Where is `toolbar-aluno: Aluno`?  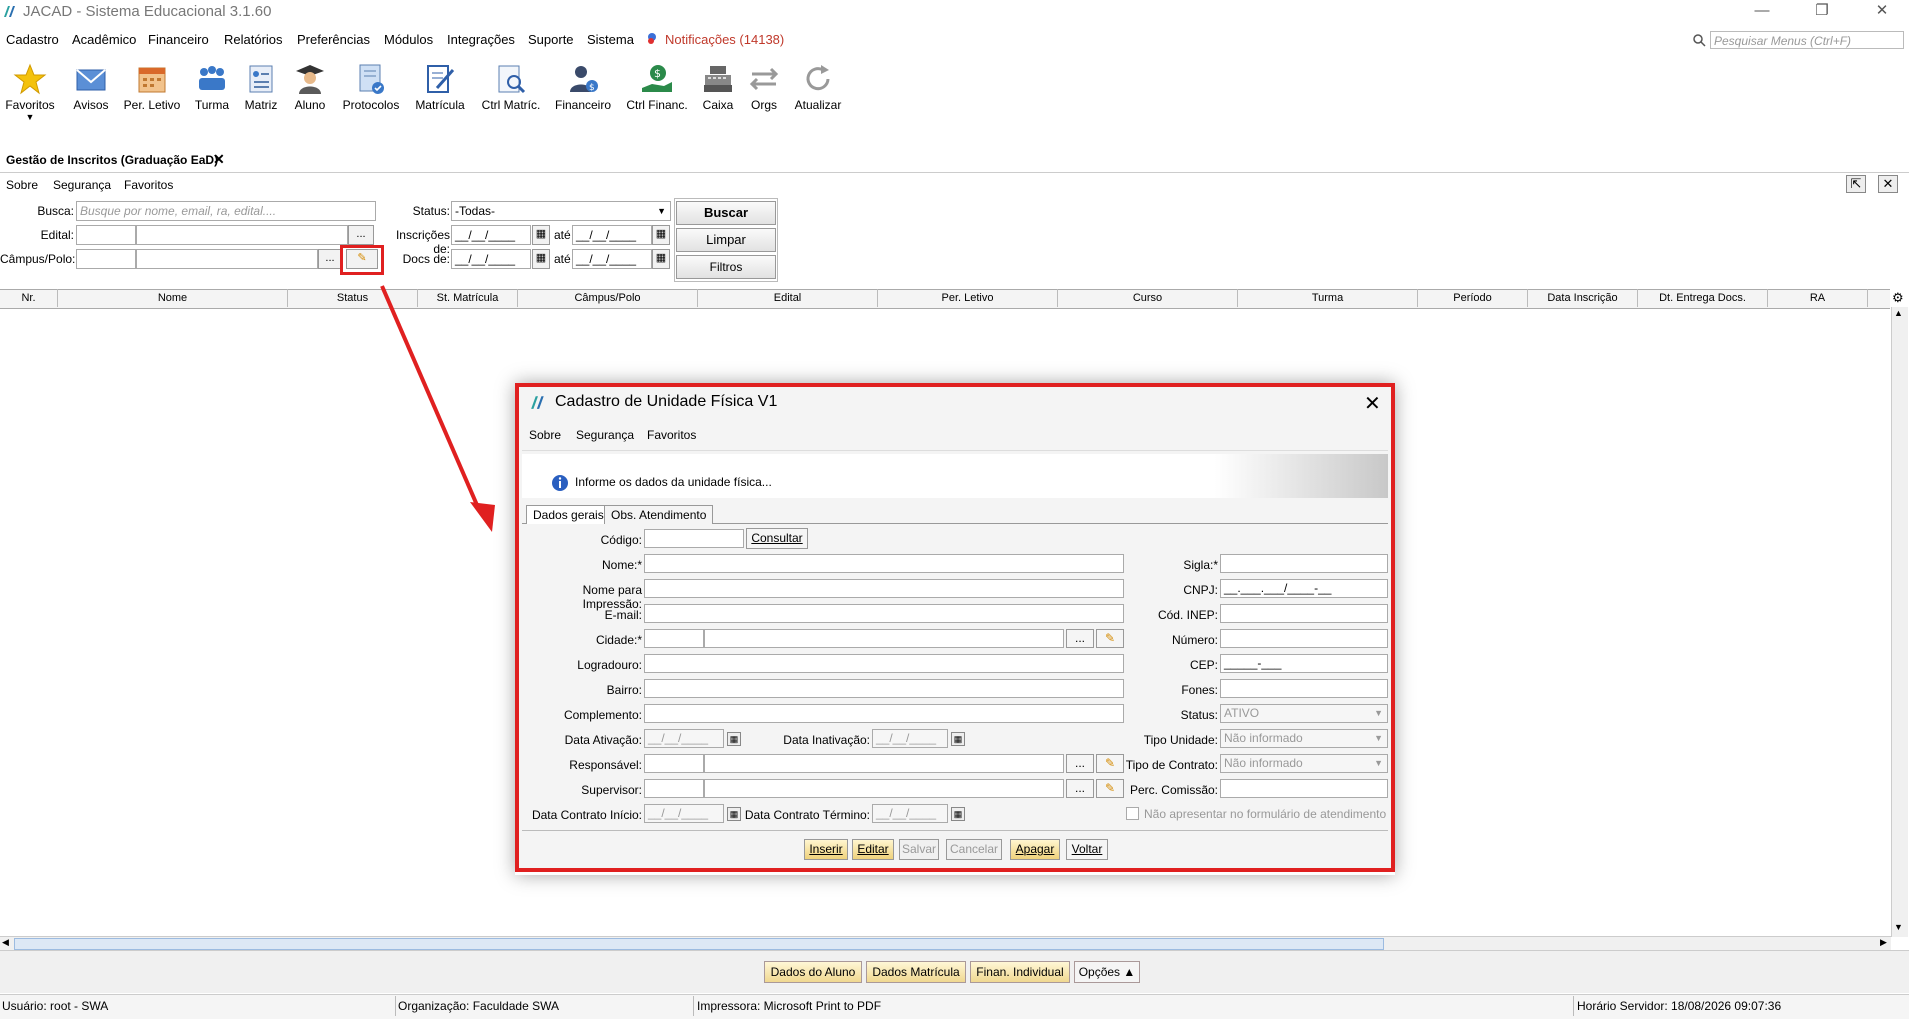 toolbar-aluno: Aluno is located at coordinates (310, 87).